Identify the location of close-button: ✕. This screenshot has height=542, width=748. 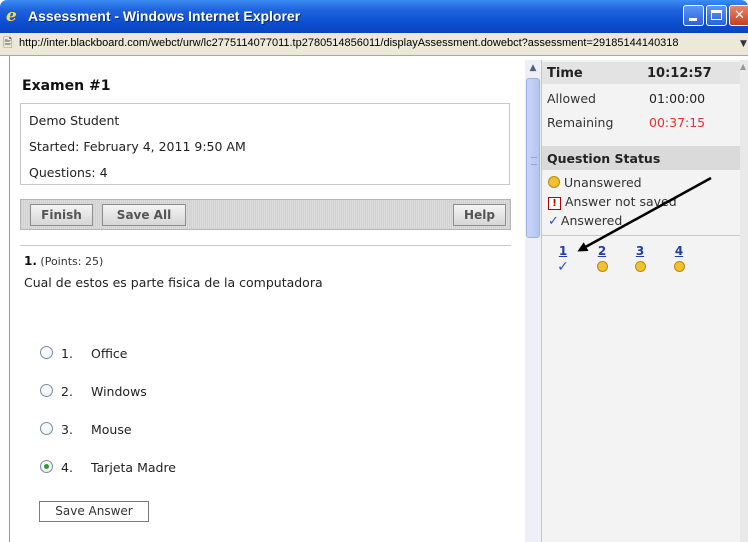
(738, 15).